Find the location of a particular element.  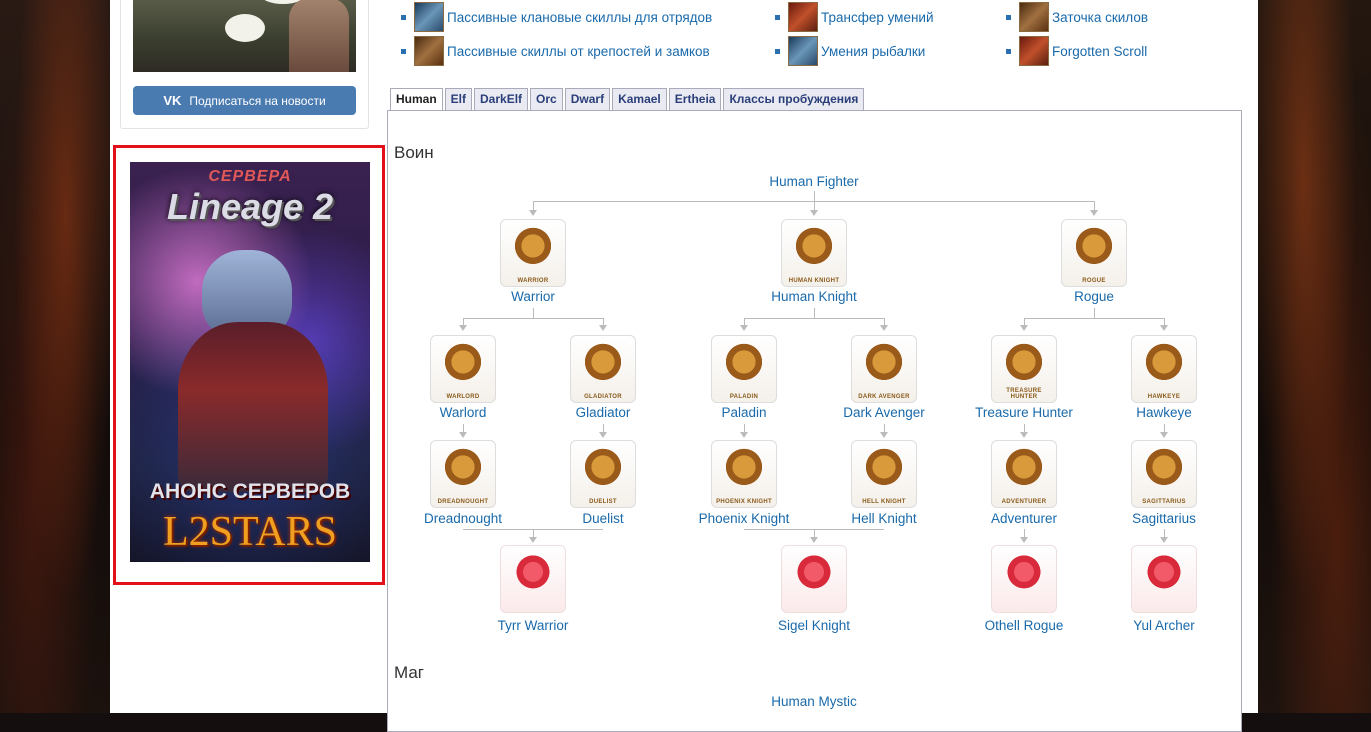

class-link-gladiator: Gladiator is located at coordinates (603, 412).